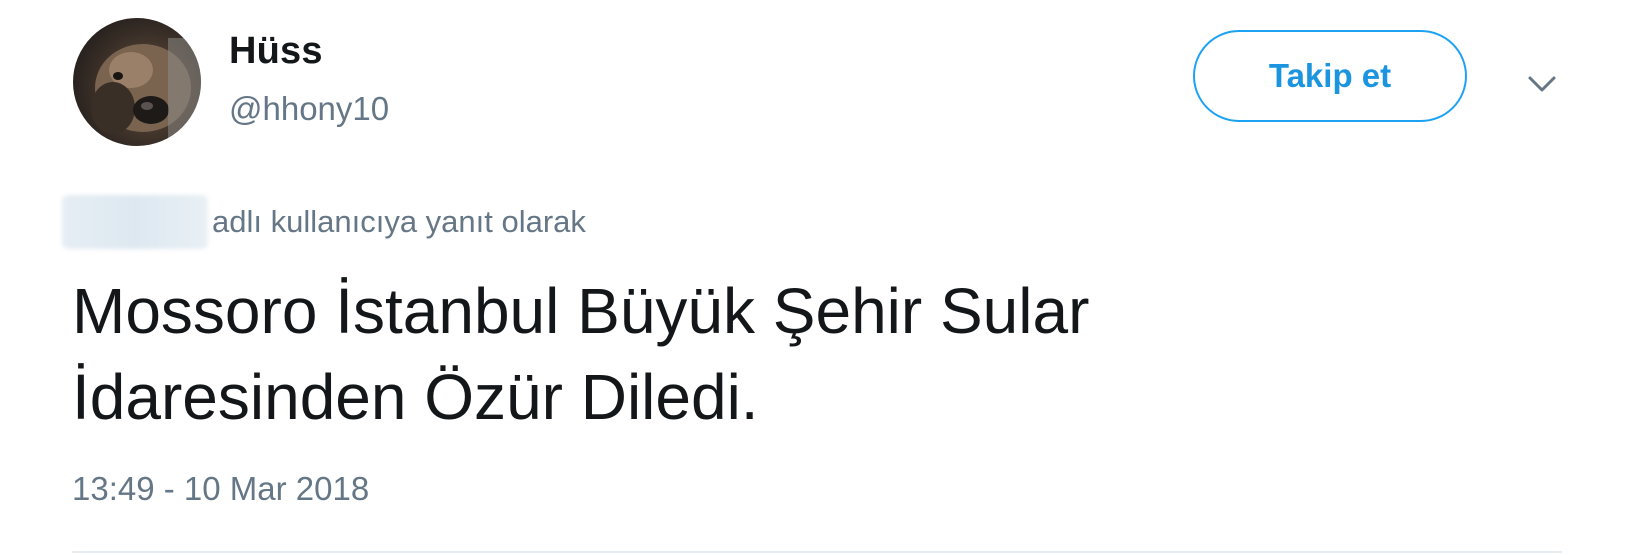 The image size is (1638, 555). What do you see at coordinates (276, 51) in the screenshot?
I see `display-name: Hüss` at bounding box center [276, 51].